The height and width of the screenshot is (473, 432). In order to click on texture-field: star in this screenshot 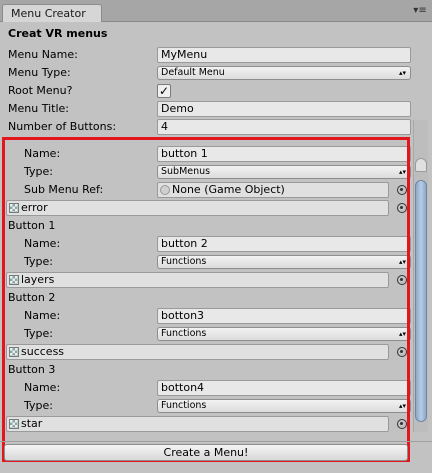, I will do `click(197, 424)`.